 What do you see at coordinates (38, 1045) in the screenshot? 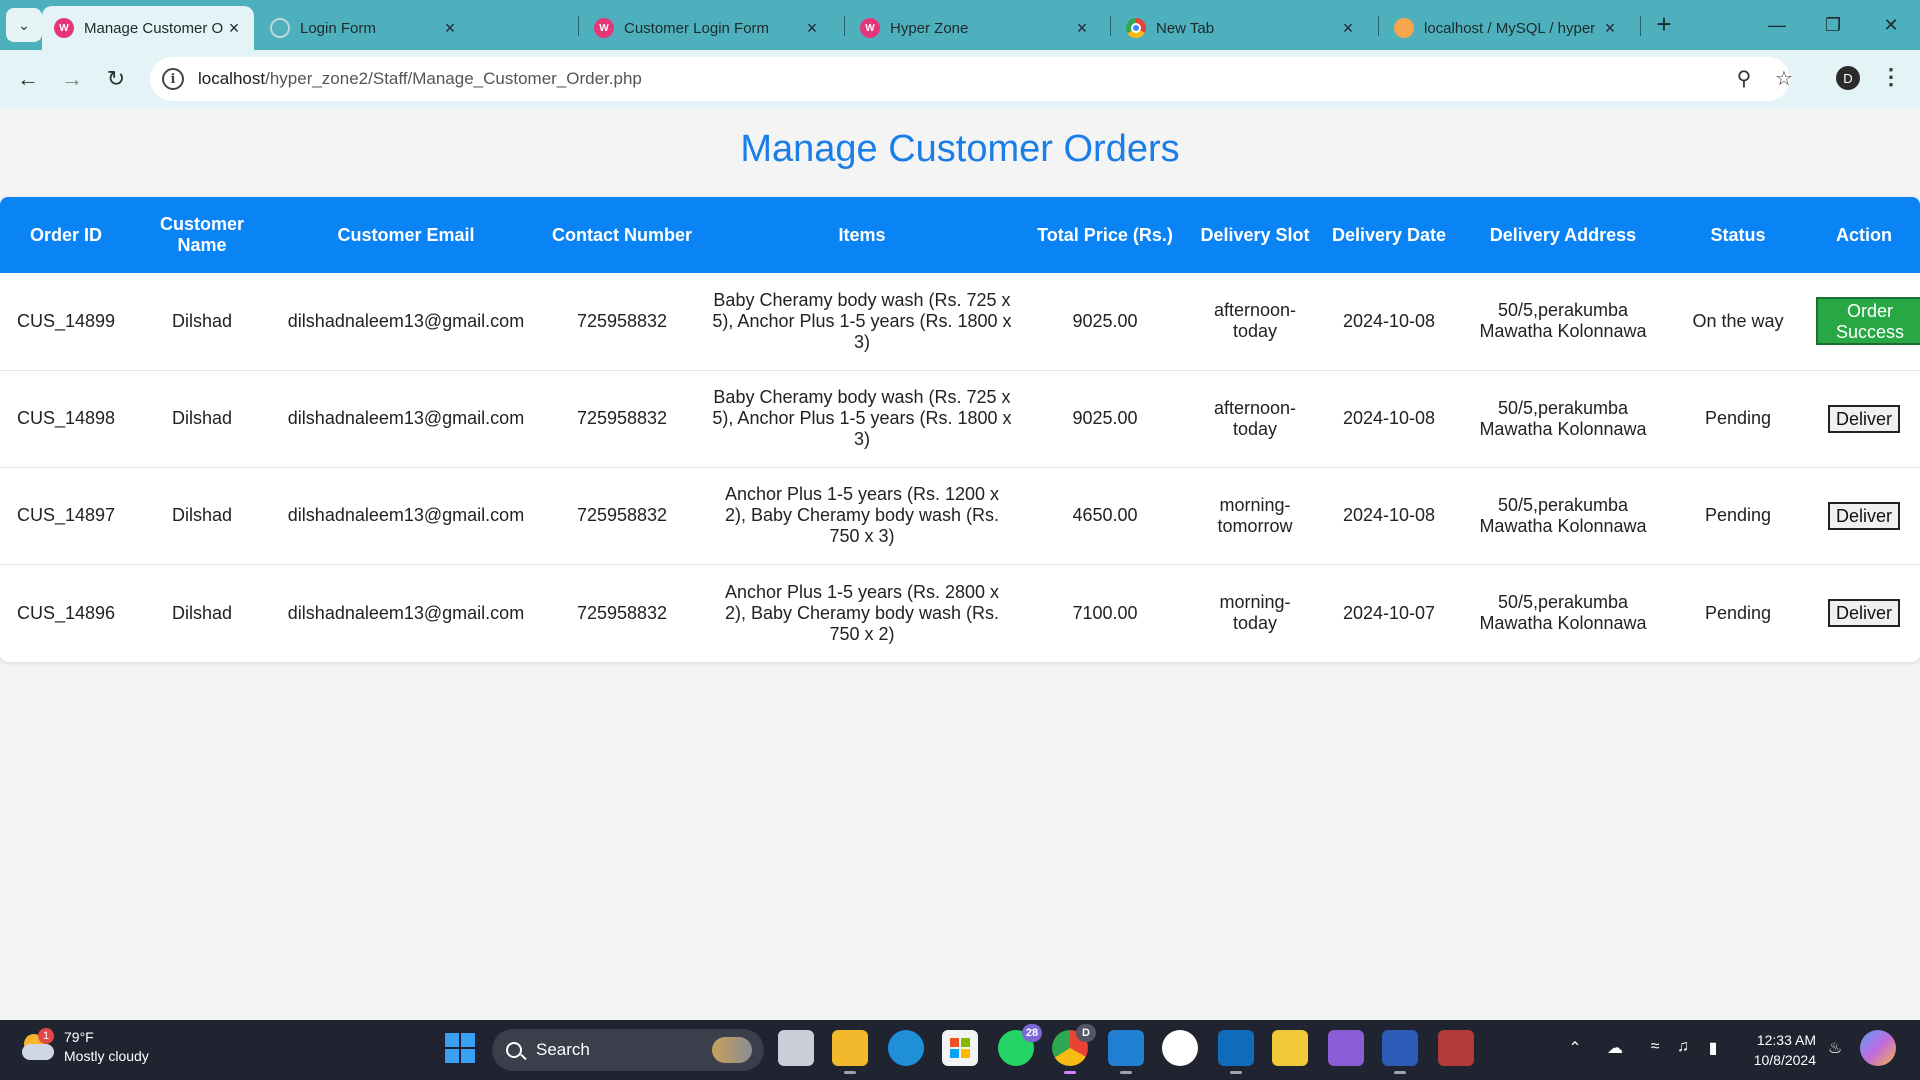
I see `weather-cloud-icon: 1` at bounding box center [38, 1045].